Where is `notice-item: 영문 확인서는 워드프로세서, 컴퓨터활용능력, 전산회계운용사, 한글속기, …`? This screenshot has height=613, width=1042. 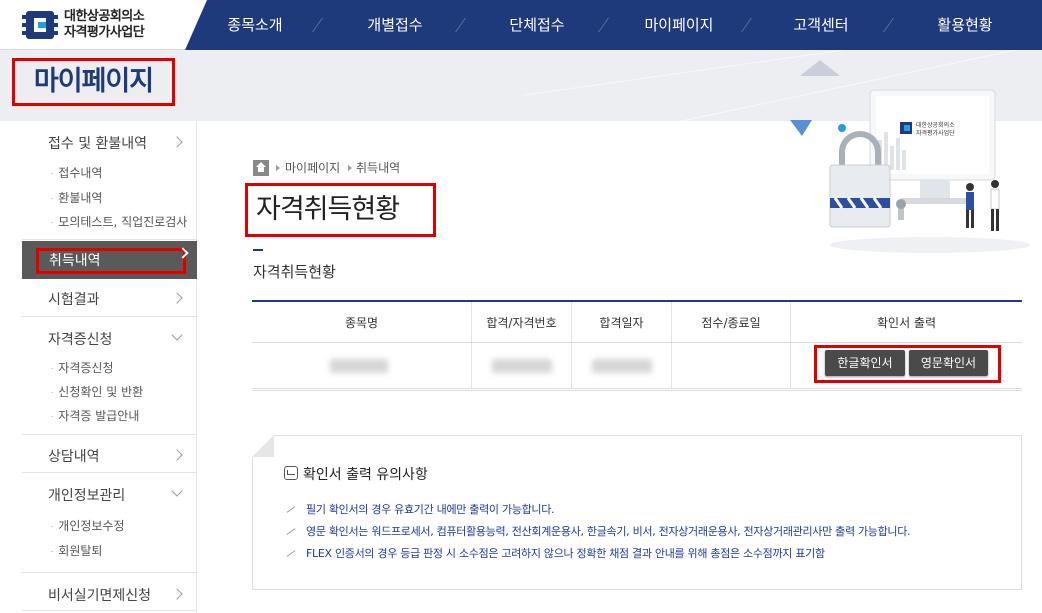
notice-item: 영문 확인서는 워드프로세서, 컴퓨터활용능력, 전산회계운용사, 한글속기, … is located at coordinates (608, 531).